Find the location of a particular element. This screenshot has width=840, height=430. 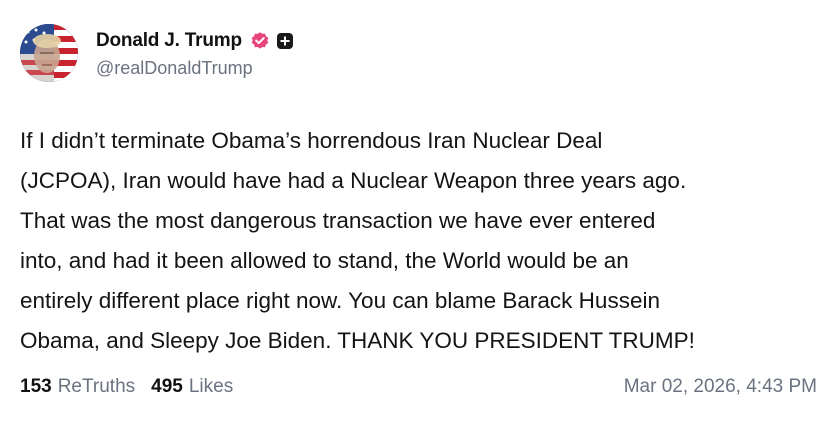

retruths-count: 153 is located at coordinates (36, 386).